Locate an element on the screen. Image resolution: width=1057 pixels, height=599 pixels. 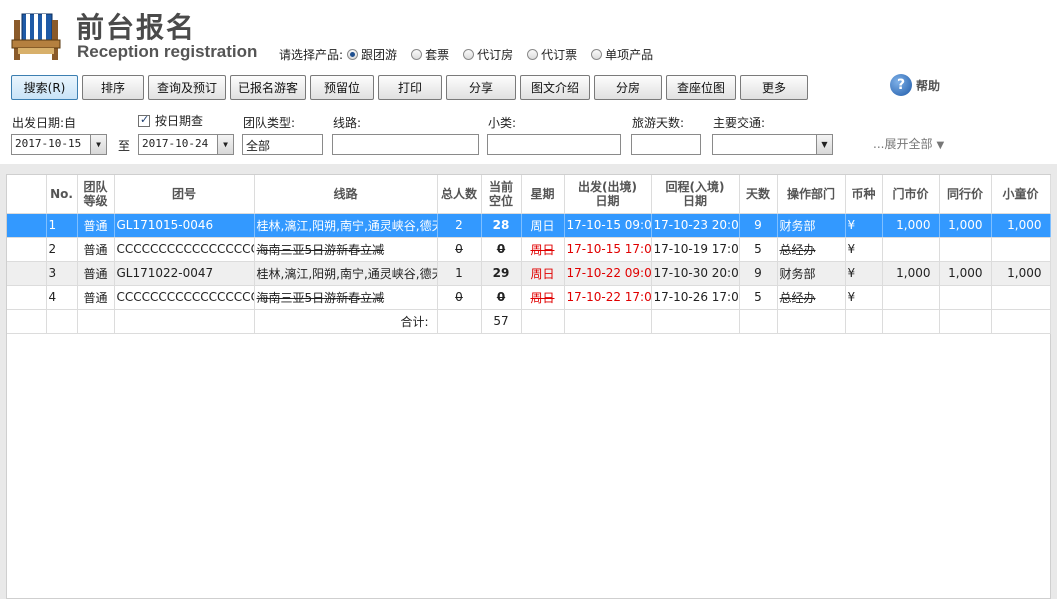
expand-all-link: ...展开全部 ▼ is located at coordinates (908, 143).